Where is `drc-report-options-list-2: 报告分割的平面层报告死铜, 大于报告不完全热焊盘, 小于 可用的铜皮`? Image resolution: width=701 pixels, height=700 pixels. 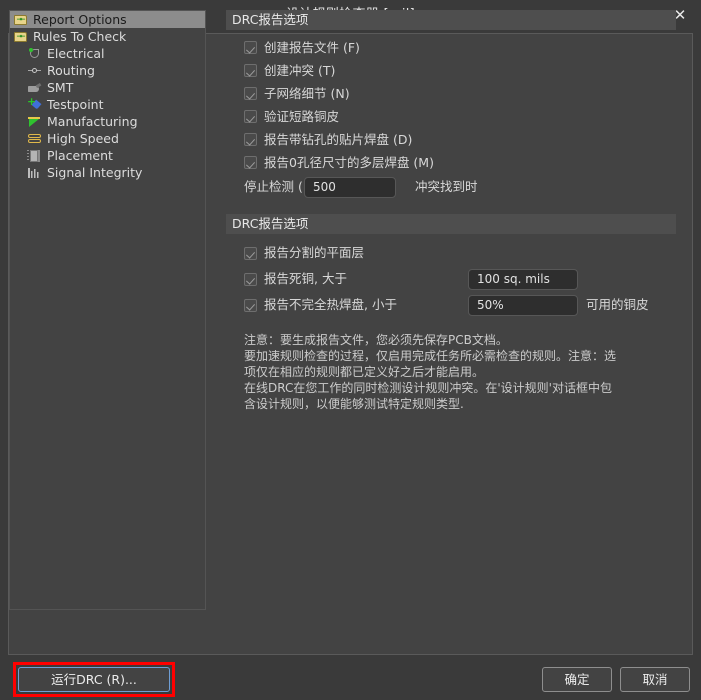 drc-report-options-list-2: 报告分割的平面层报告死铜, 大于报告不完全热焊盘, 小于 可用的铜皮 is located at coordinates (451, 276).